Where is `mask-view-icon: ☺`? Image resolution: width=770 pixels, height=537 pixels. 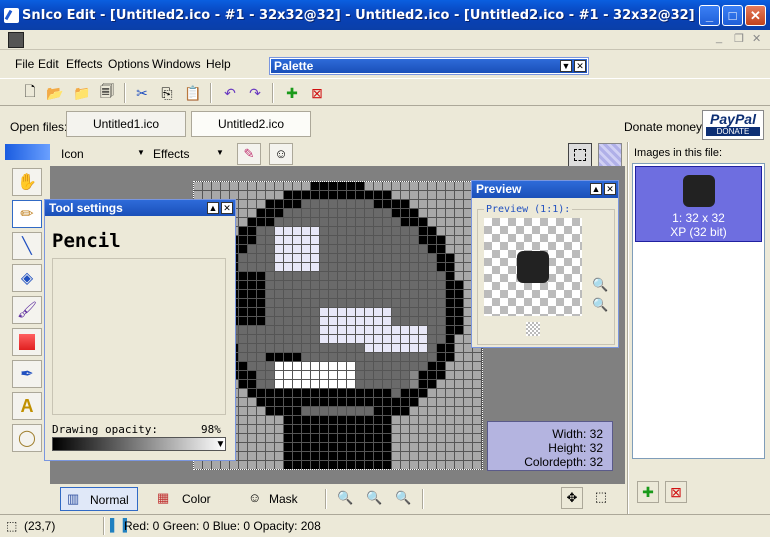 mask-view-icon: ☺ is located at coordinates (254, 497).